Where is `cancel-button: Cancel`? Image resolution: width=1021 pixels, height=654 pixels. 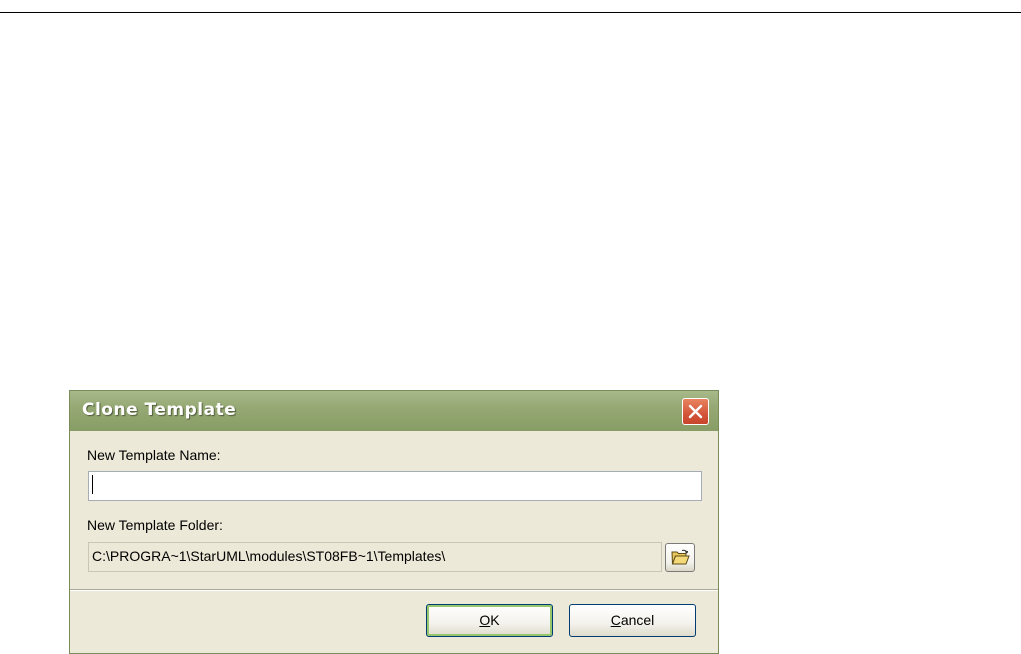 cancel-button: Cancel is located at coordinates (632, 620).